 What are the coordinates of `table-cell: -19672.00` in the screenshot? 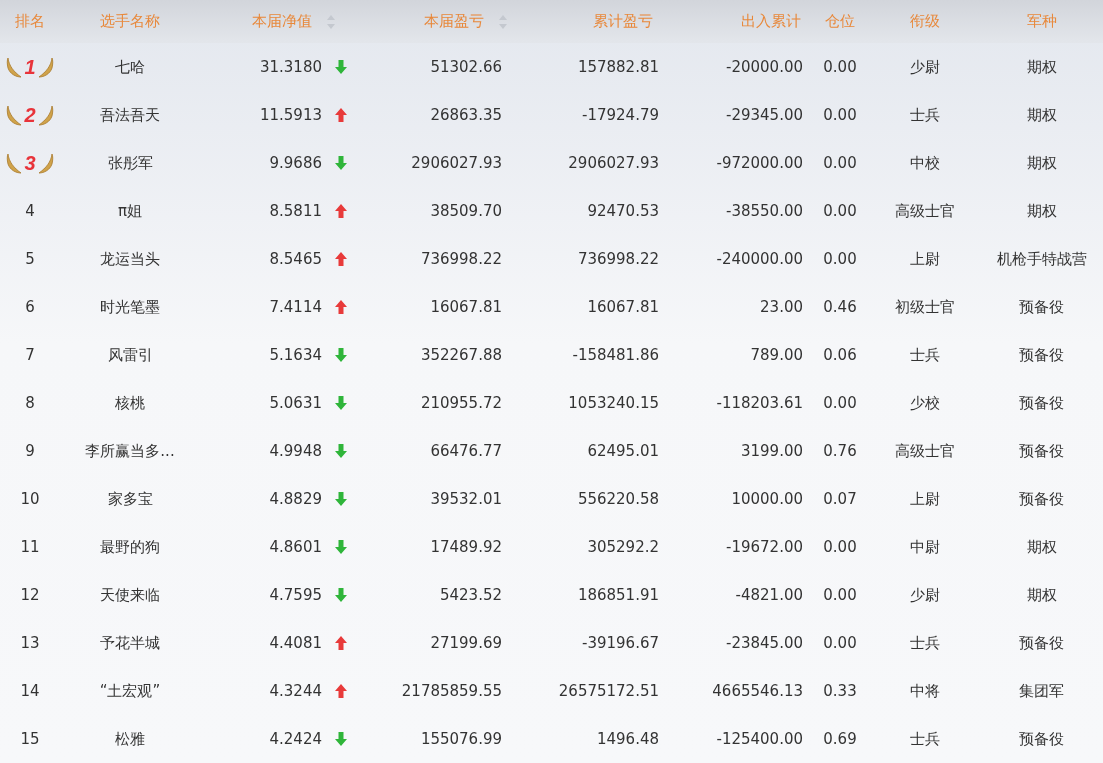 It's located at (764, 547).